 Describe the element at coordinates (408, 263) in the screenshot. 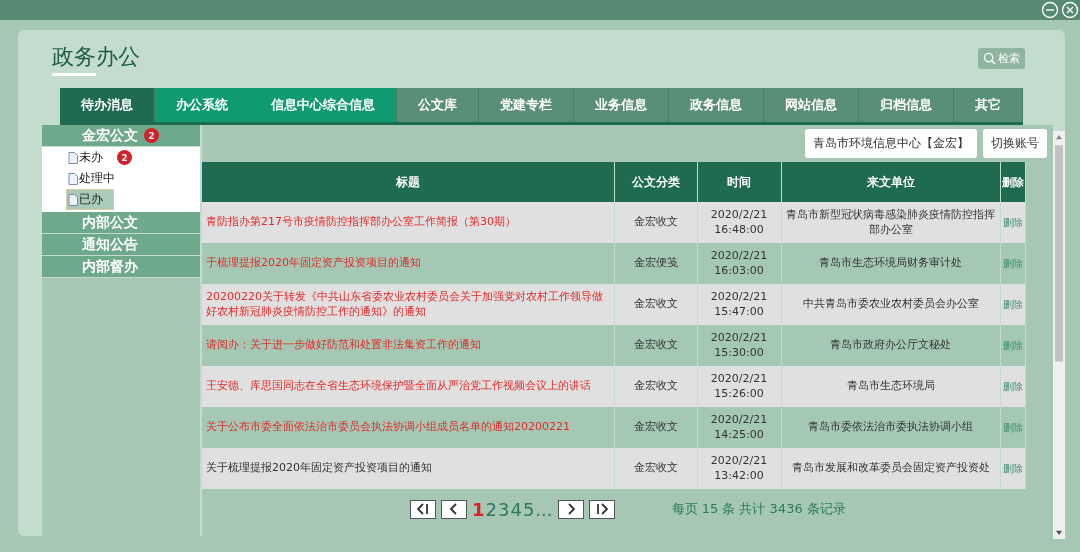

I see `title-link: 于梳理提报2020年固定资产投资项目的通知` at that location.